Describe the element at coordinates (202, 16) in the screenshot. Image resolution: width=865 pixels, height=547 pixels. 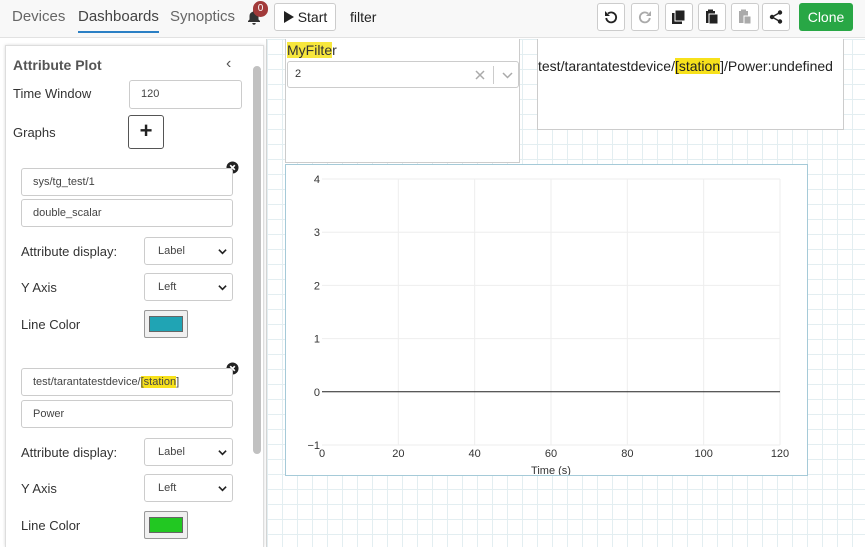
I see `tab-synoptics: Synoptics` at that location.